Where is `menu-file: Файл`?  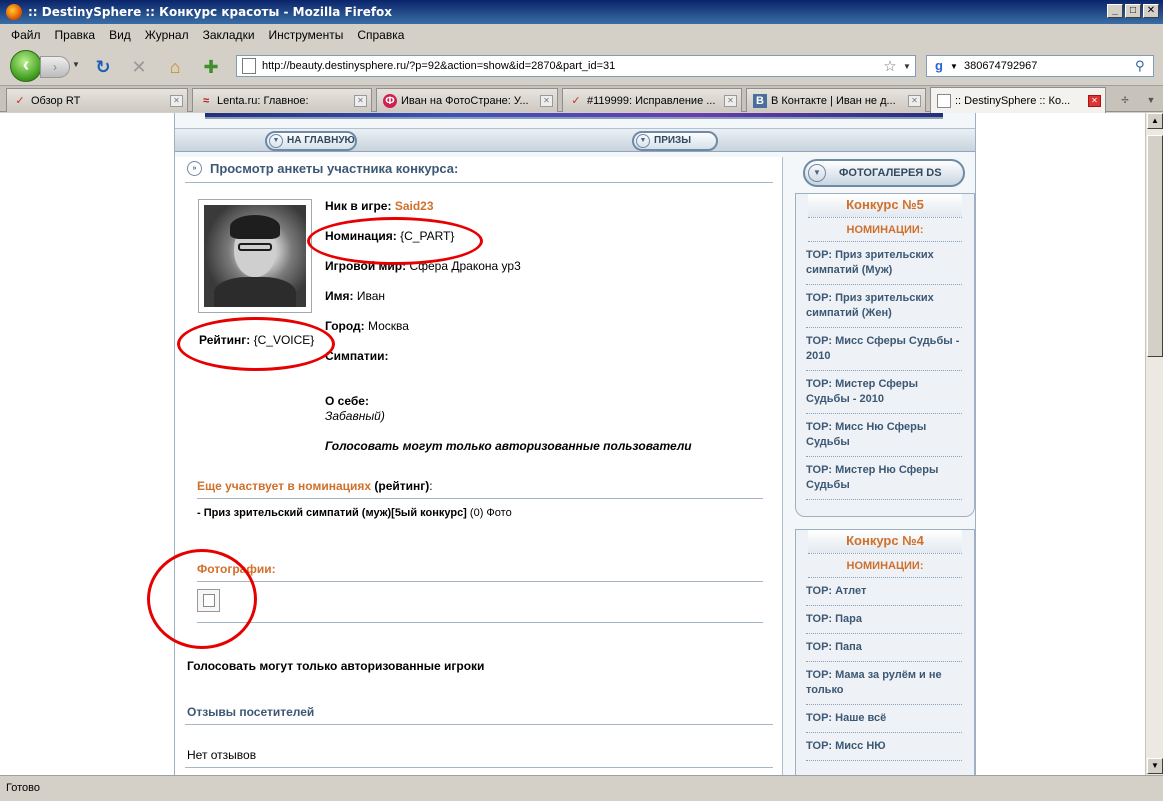
menu-file: Файл is located at coordinates (26, 35).